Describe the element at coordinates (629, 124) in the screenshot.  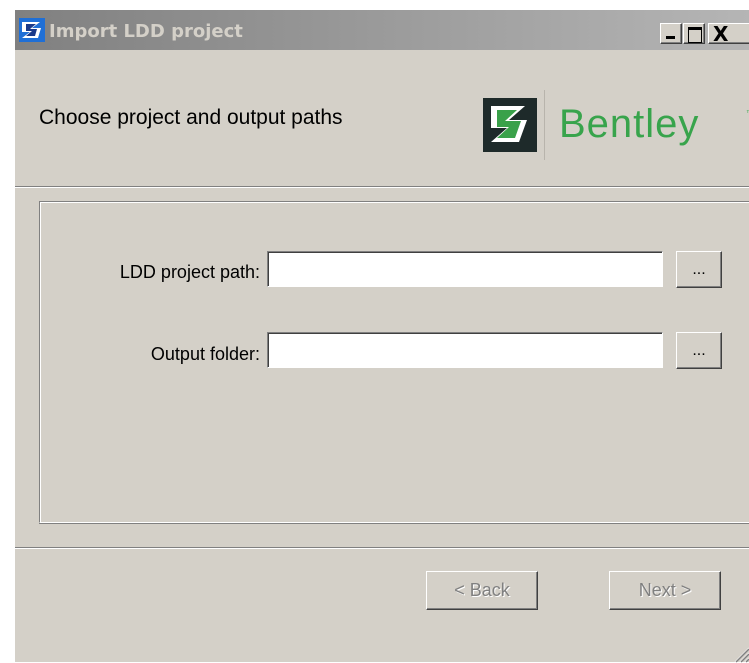
I see `brand-name: Bentley` at that location.